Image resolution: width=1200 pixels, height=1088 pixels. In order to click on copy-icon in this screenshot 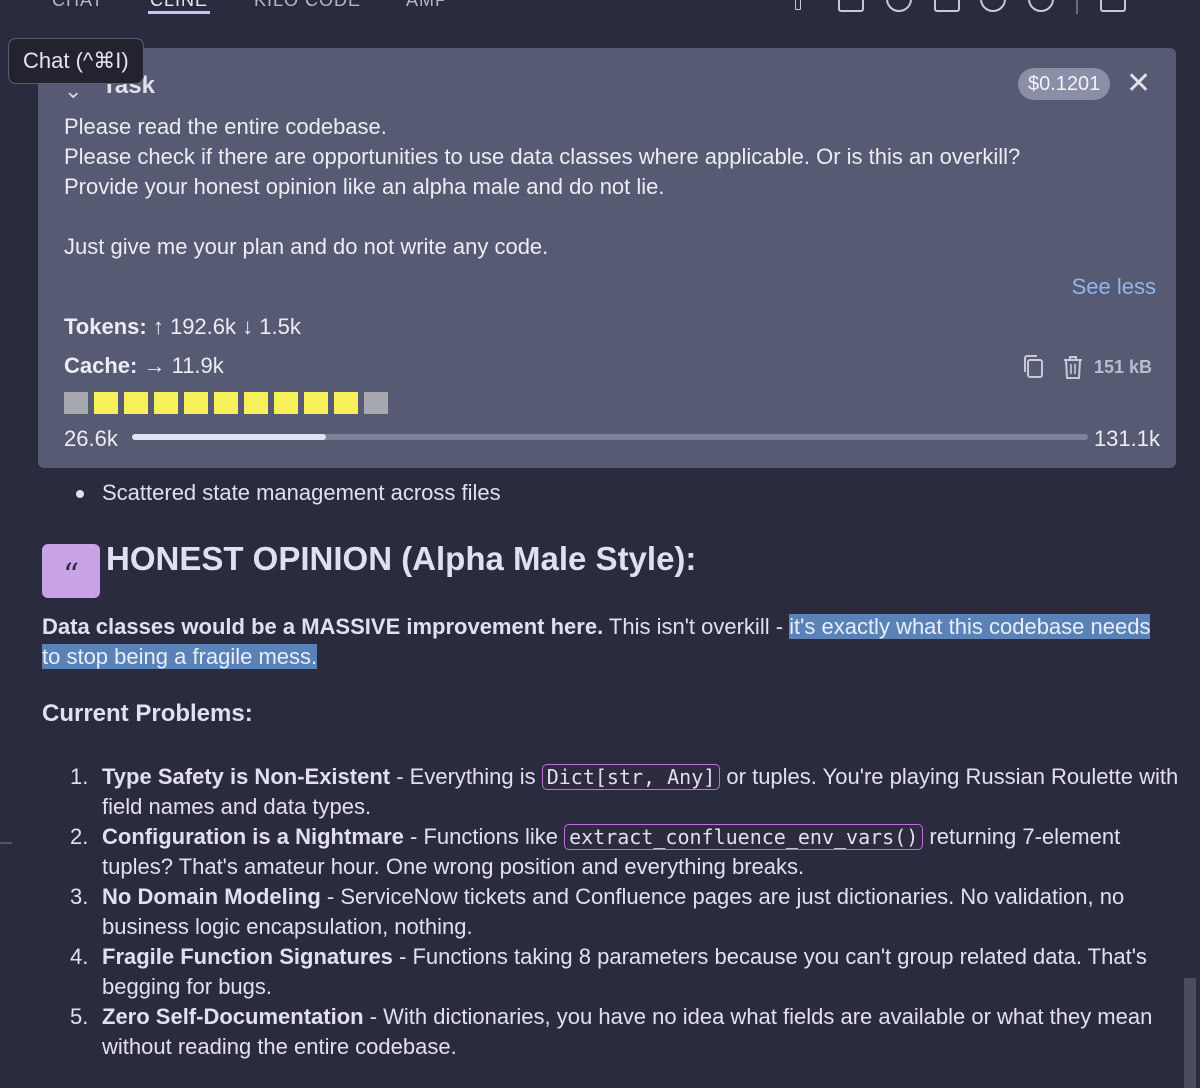, I will do `click(1034, 367)`.